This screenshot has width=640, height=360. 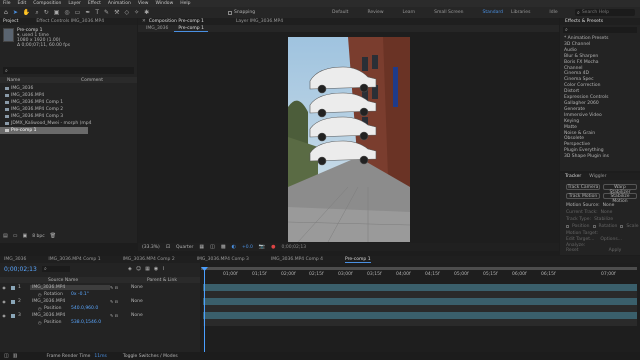 What do you see at coordinates (584, 21) in the screenshot?
I see `effects-title: Effects & Presets` at bounding box center [584, 21].